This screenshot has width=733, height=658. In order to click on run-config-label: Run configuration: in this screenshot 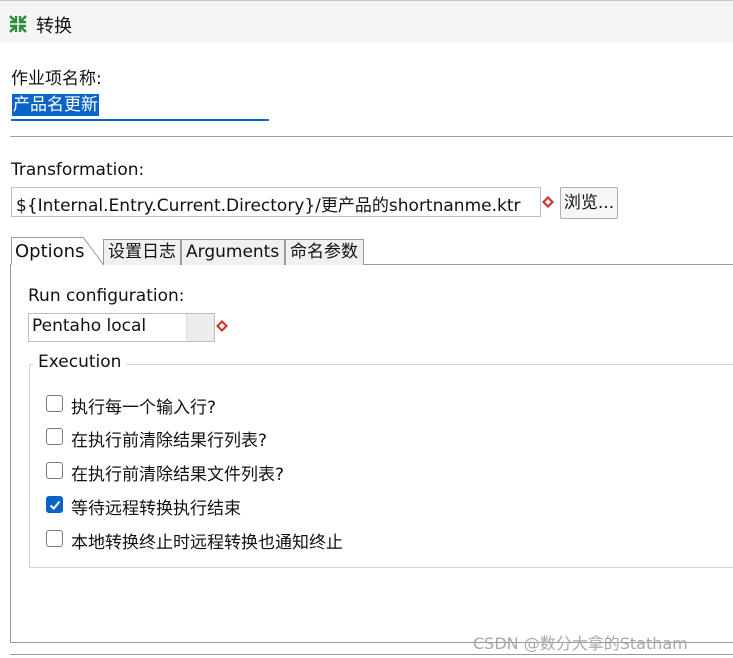, I will do `click(106, 296)`.